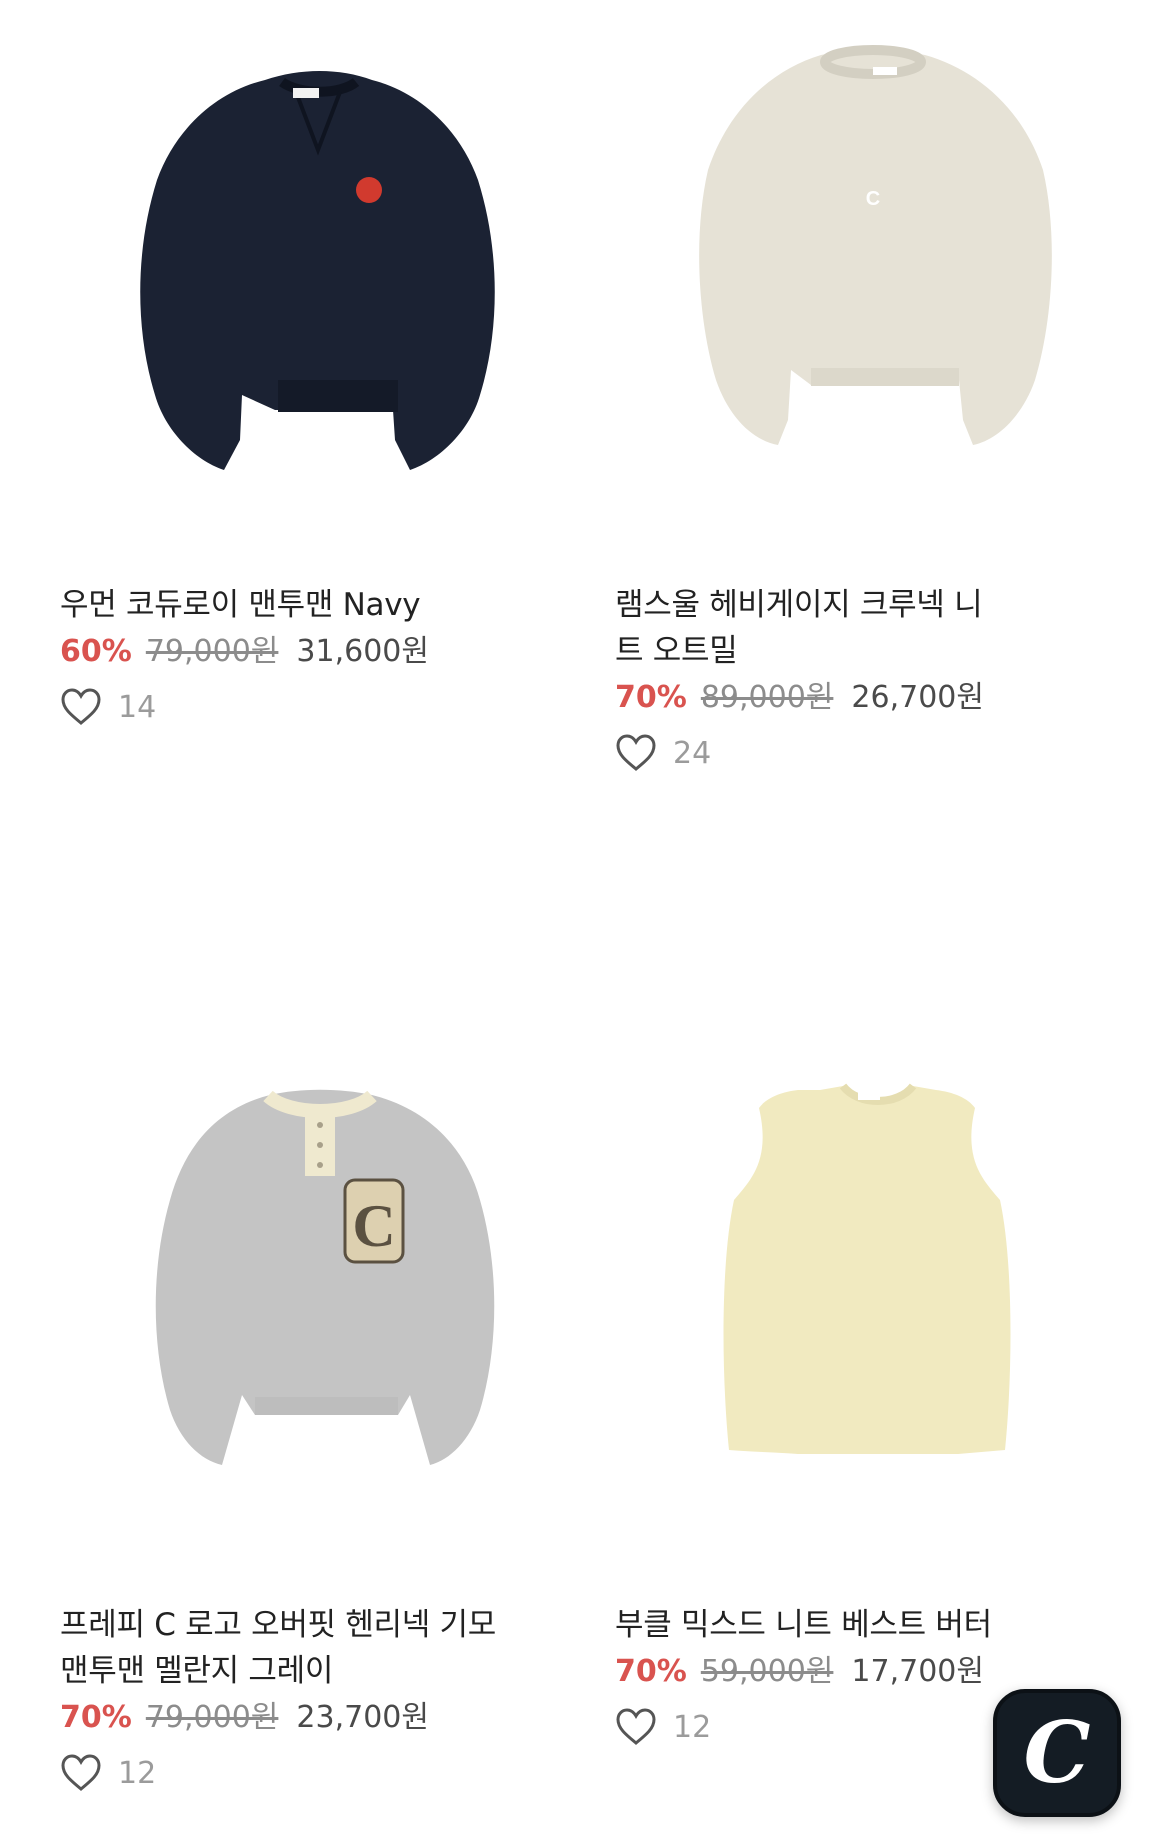 This screenshot has width=1170, height=1847. I want to click on product-name: 우먼 코듀로이 맨투맨 Navy, so click(300, 605).